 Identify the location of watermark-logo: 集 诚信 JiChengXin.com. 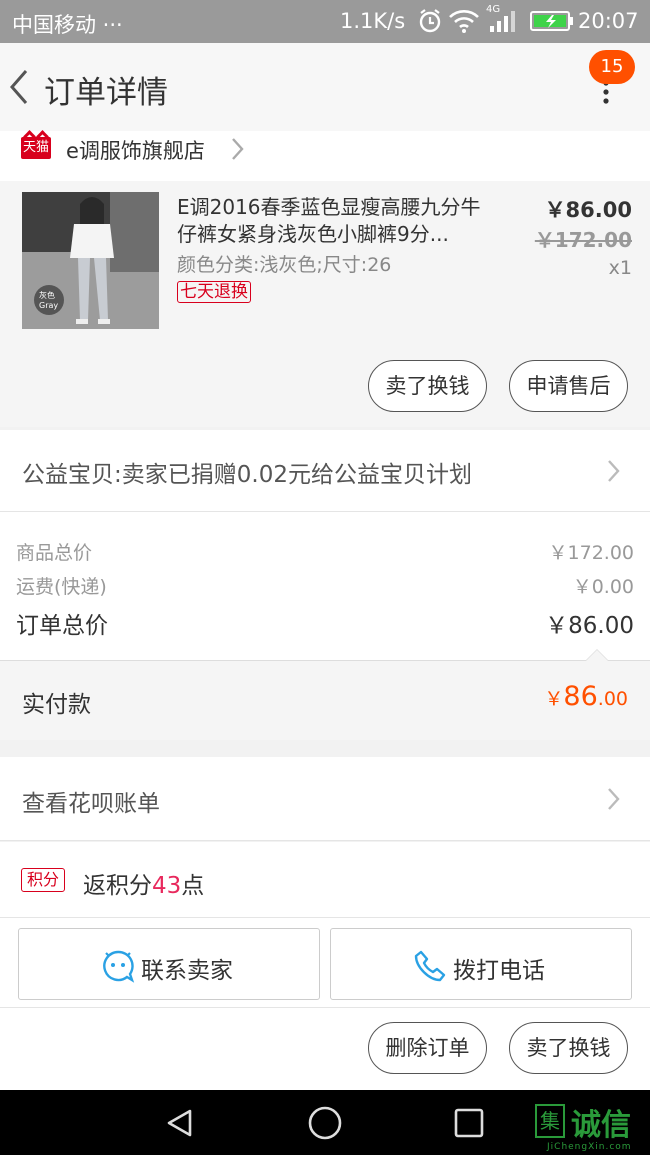
(591, 1125).